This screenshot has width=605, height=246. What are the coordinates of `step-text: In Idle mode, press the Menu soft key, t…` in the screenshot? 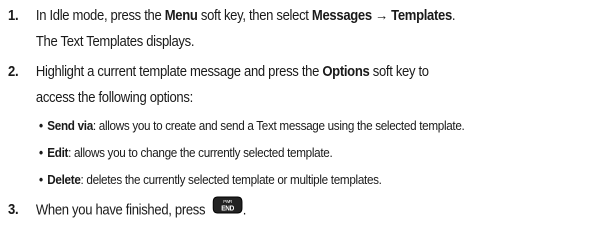 It's located at (245, 16).